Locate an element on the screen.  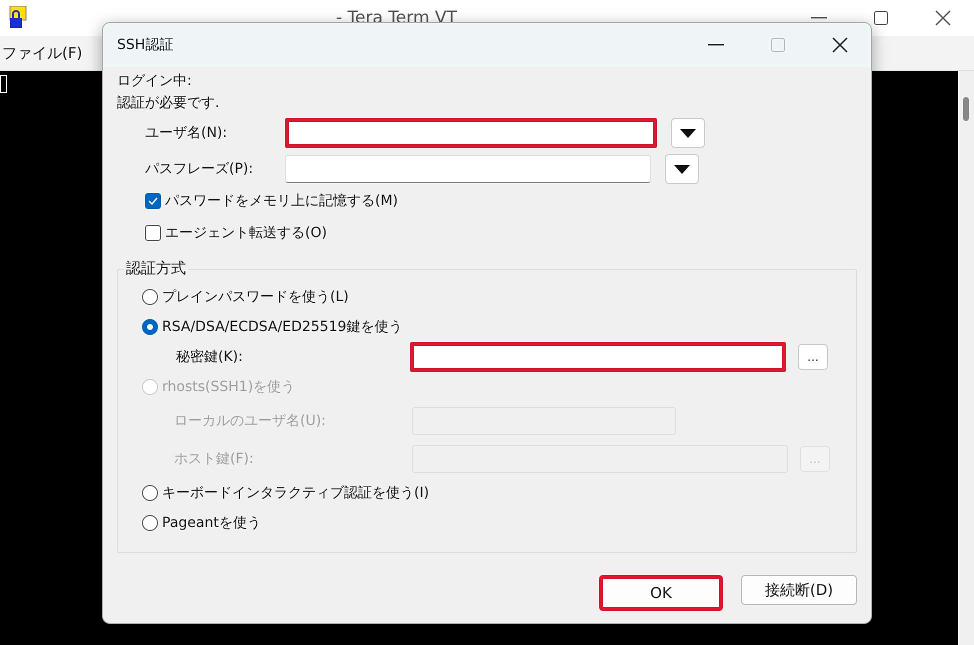
radio-label: キーボードインタラクティブ認証を使う(I) is located at coordinates (296, 493).